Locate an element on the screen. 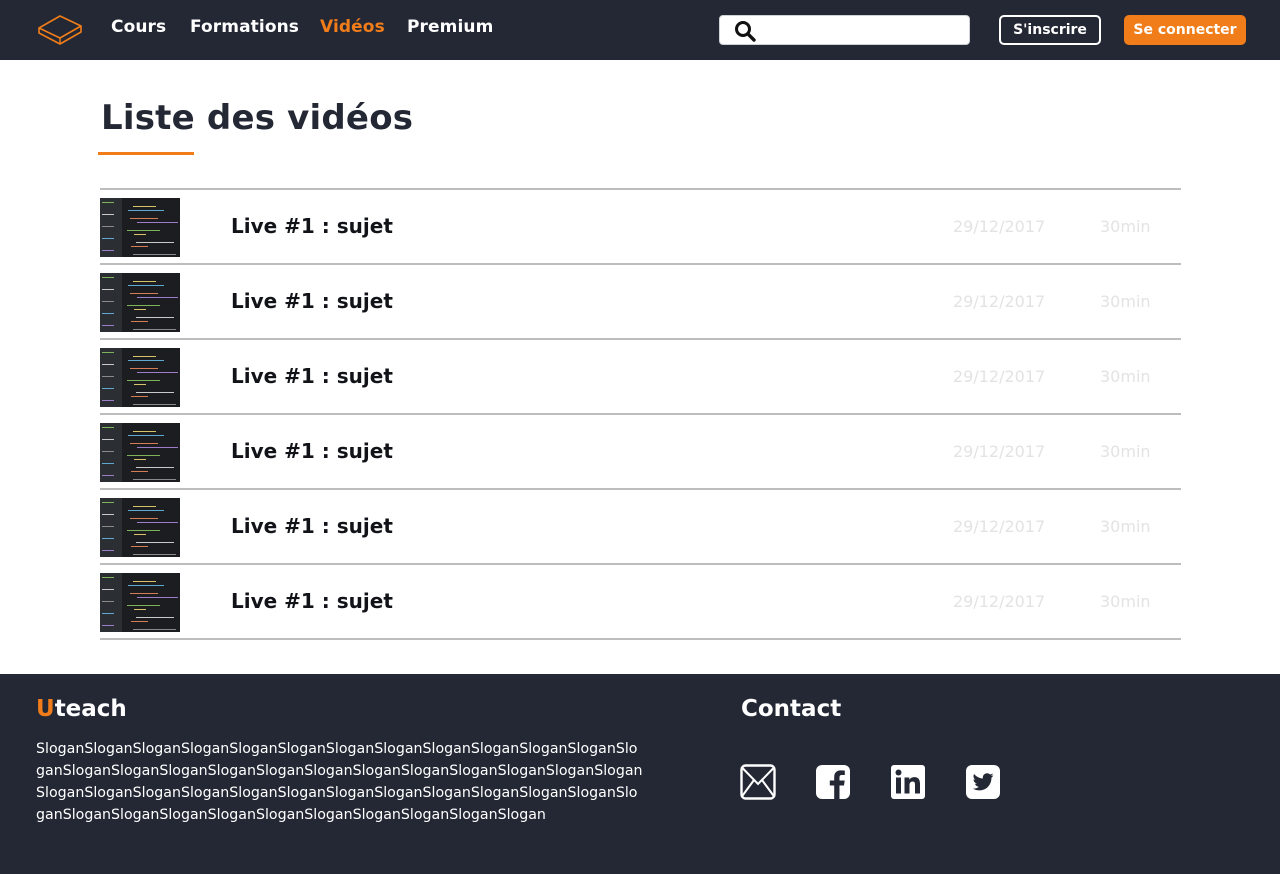  nav-link-cours: Cours is located at coordinates (138, 27).